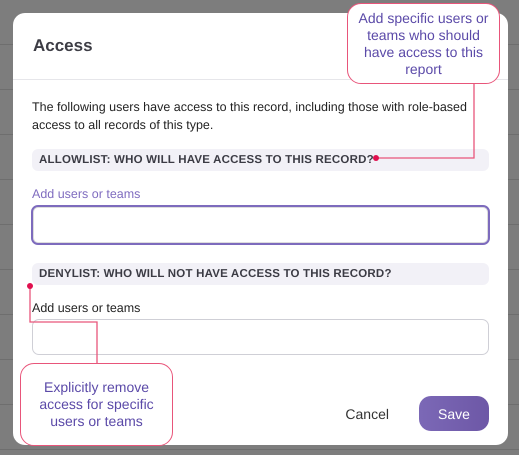  Describe the element at coordinates (260, 160) in the screenshot. I see `section-heading: ALLOWLIST: WHO WILL HAVE ACCESS TO THIS RECORD?` at that location.